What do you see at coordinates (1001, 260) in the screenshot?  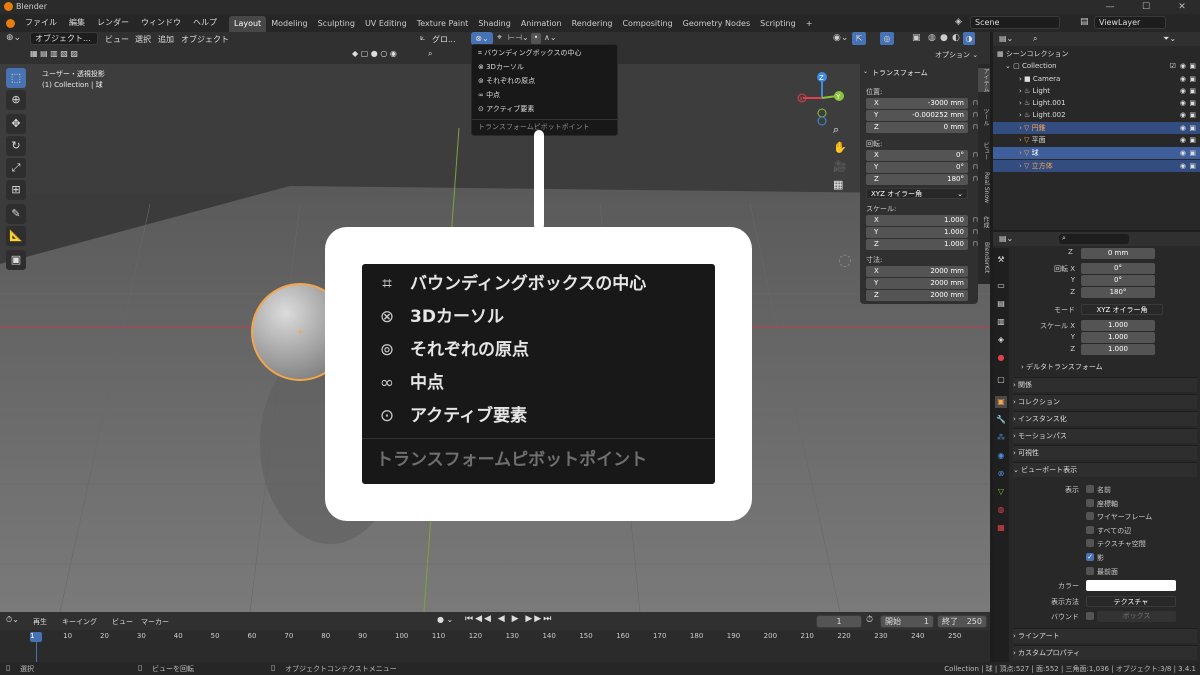 I see `tool-tab-icon: ⚒` at bounding box center [1001, 260].